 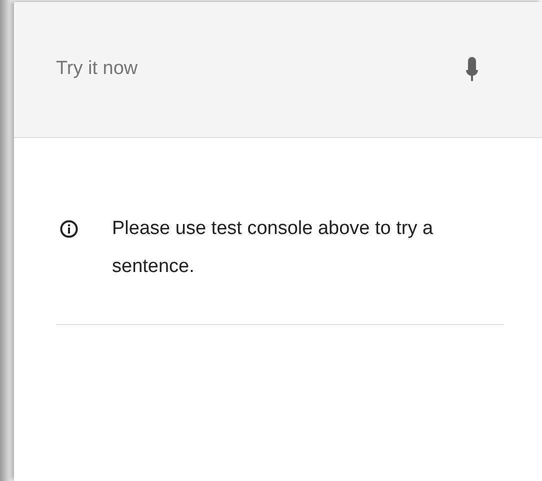 What do you see at coordinates (273, 248) in the screenshot?
I see `info-message: Please use test console above to try a sentence.` at bounding box center [273, 248].